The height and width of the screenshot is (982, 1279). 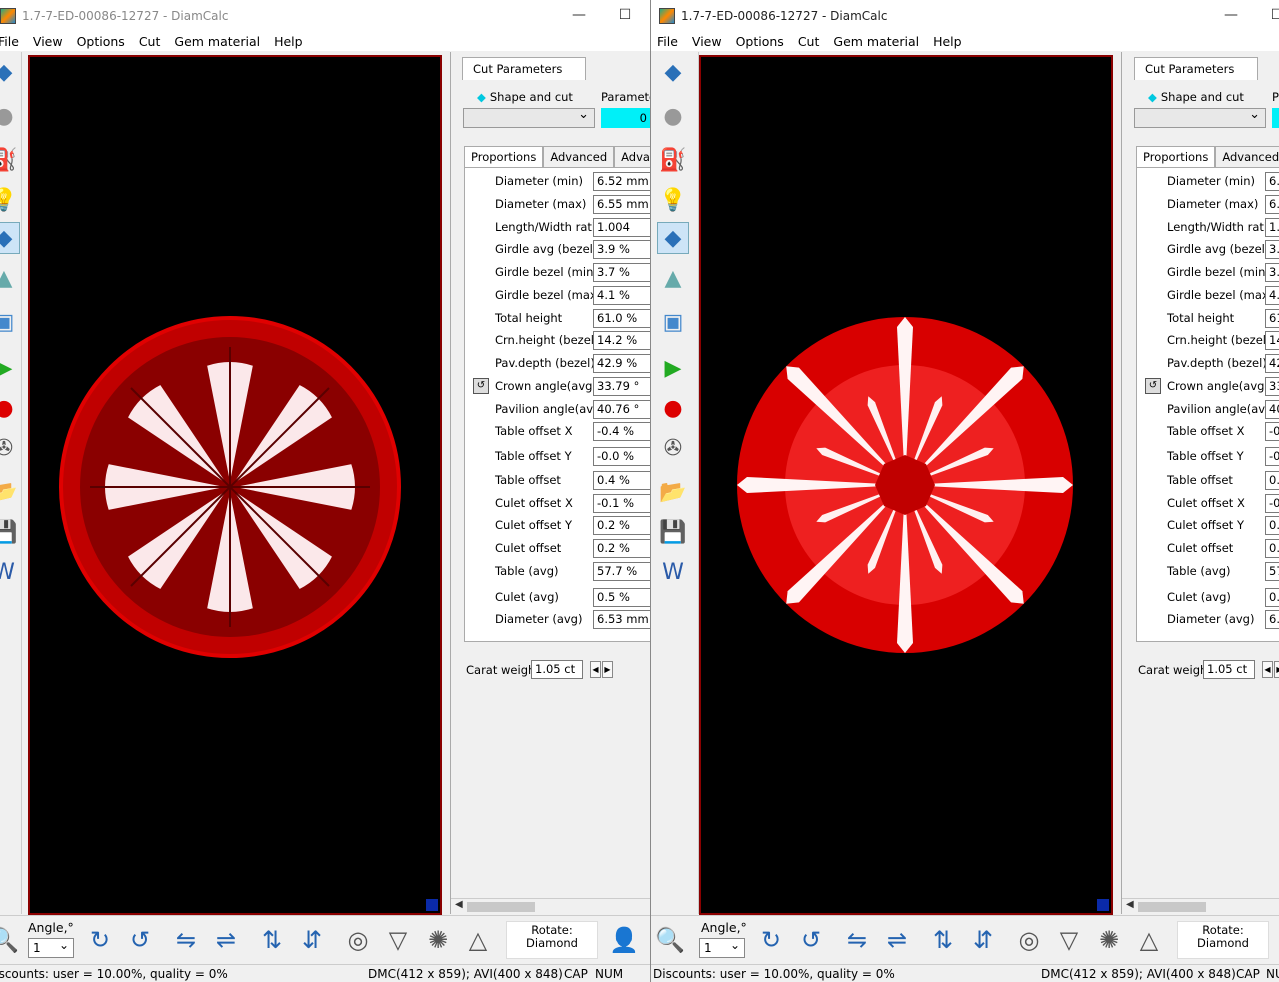 I want to click on param-value: 3.7 %, so click(x=621, y=272).